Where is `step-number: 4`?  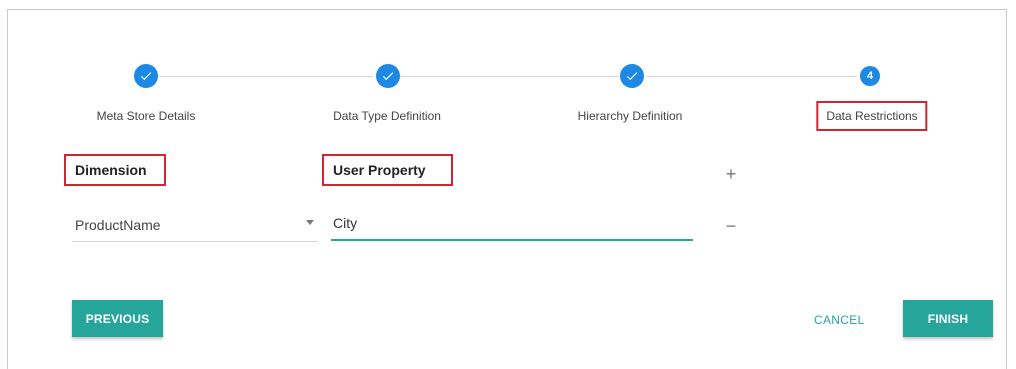 step-number: 4 is located at coordinates (870, 76).